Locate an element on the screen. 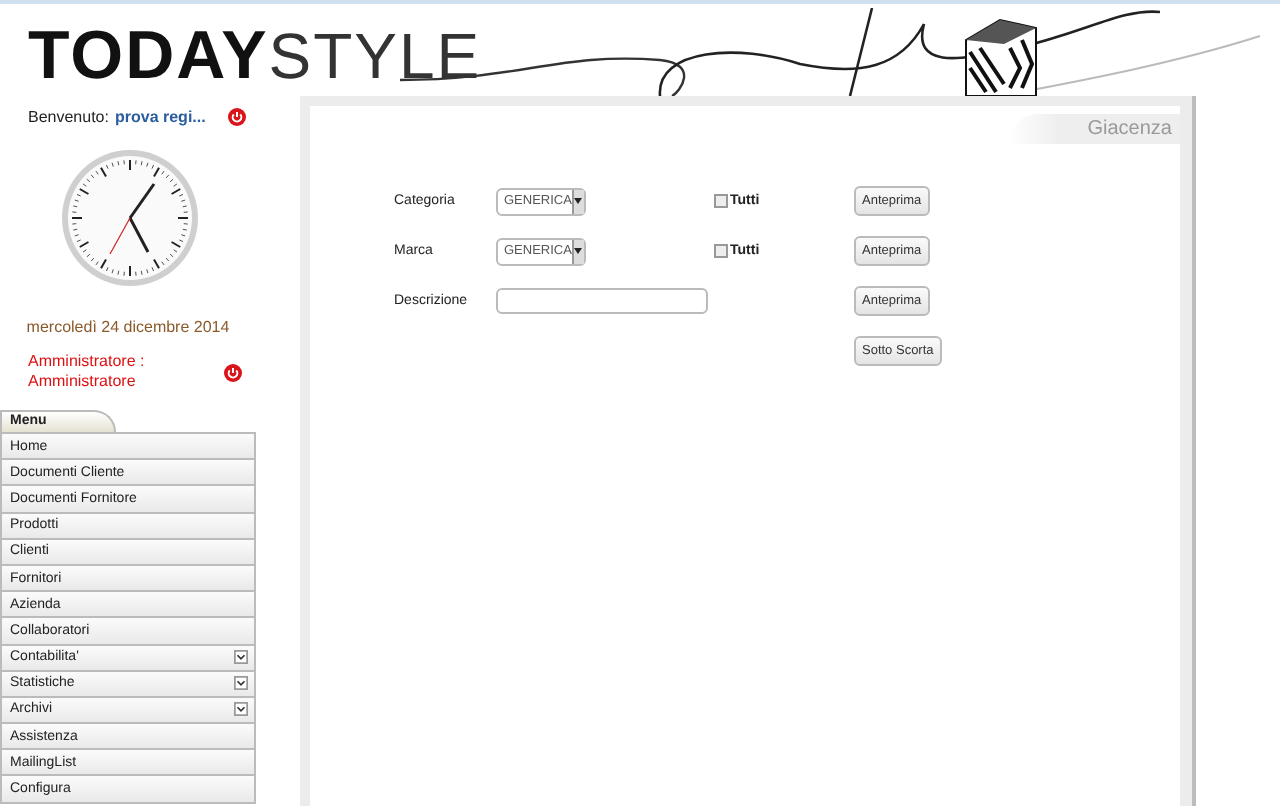 This screenshot has width=1280, height=806. date-text: mercoledì 24 dicembre 2014 is located at coordinates (128, 327).